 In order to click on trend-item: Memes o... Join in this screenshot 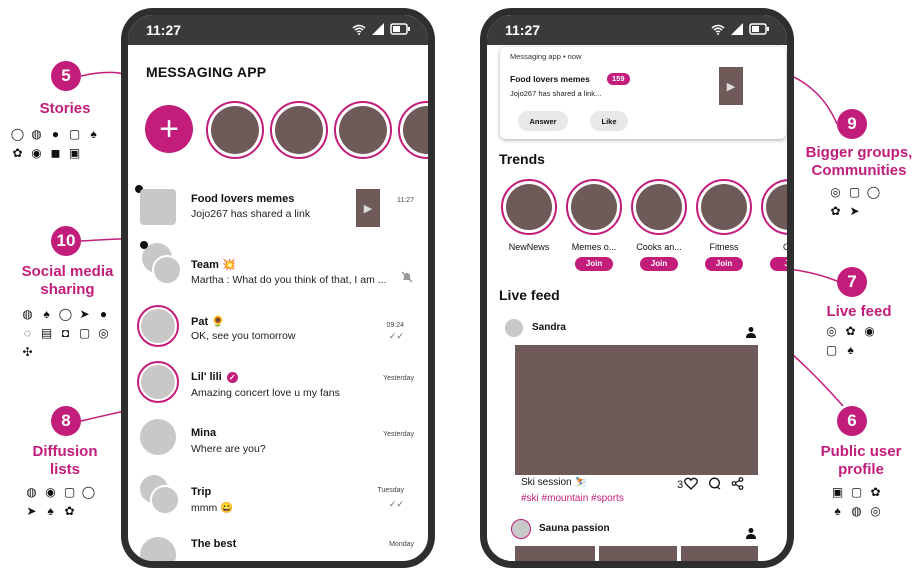, I will do `click(594, 225)`.